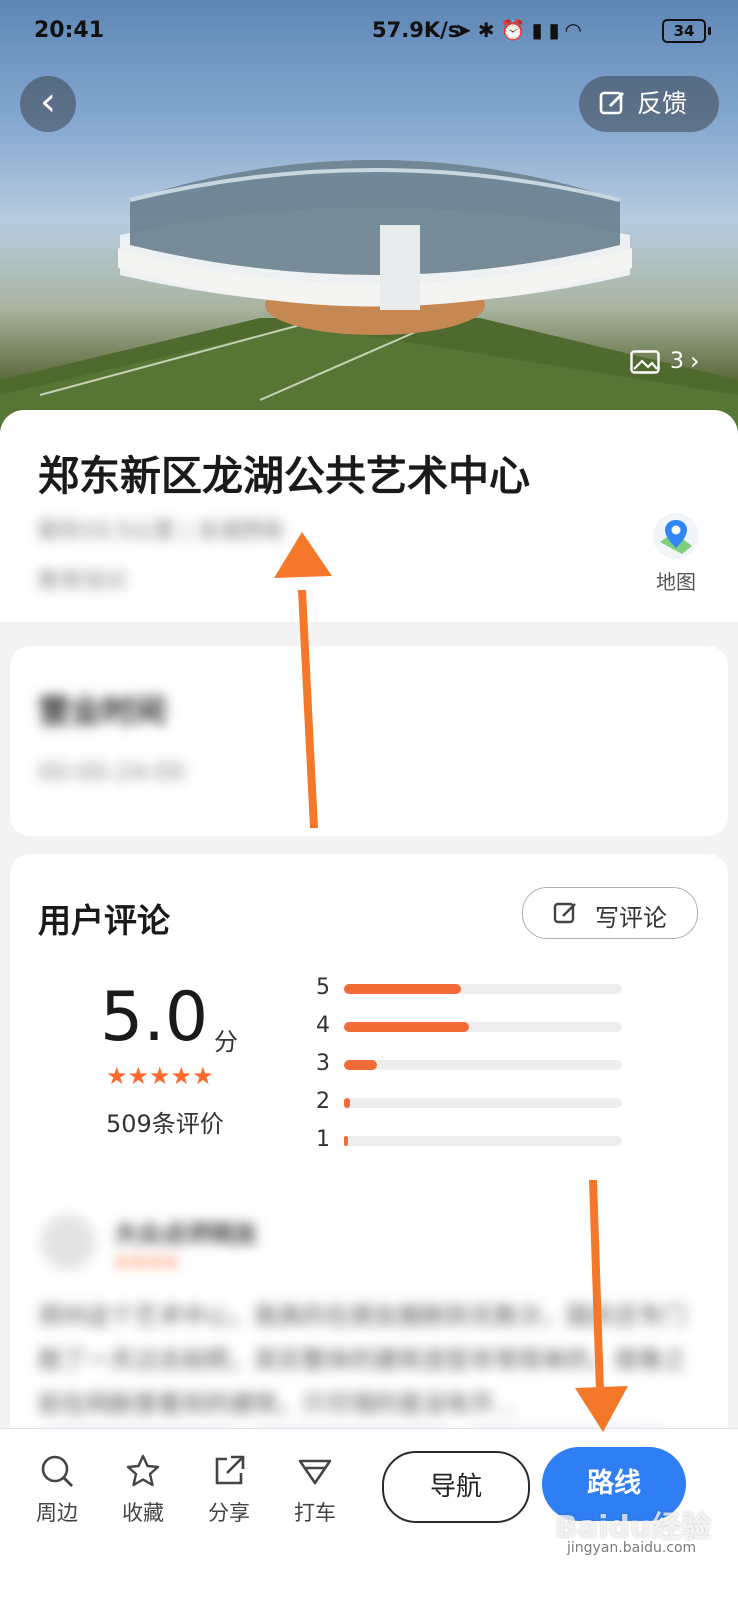 The width and height of the screenshot is (738, 1601). What do you see at coordinates (323, 1025) in the screenshot?
I see `rating-row-label: 4` at bounding box center [323, 1025].